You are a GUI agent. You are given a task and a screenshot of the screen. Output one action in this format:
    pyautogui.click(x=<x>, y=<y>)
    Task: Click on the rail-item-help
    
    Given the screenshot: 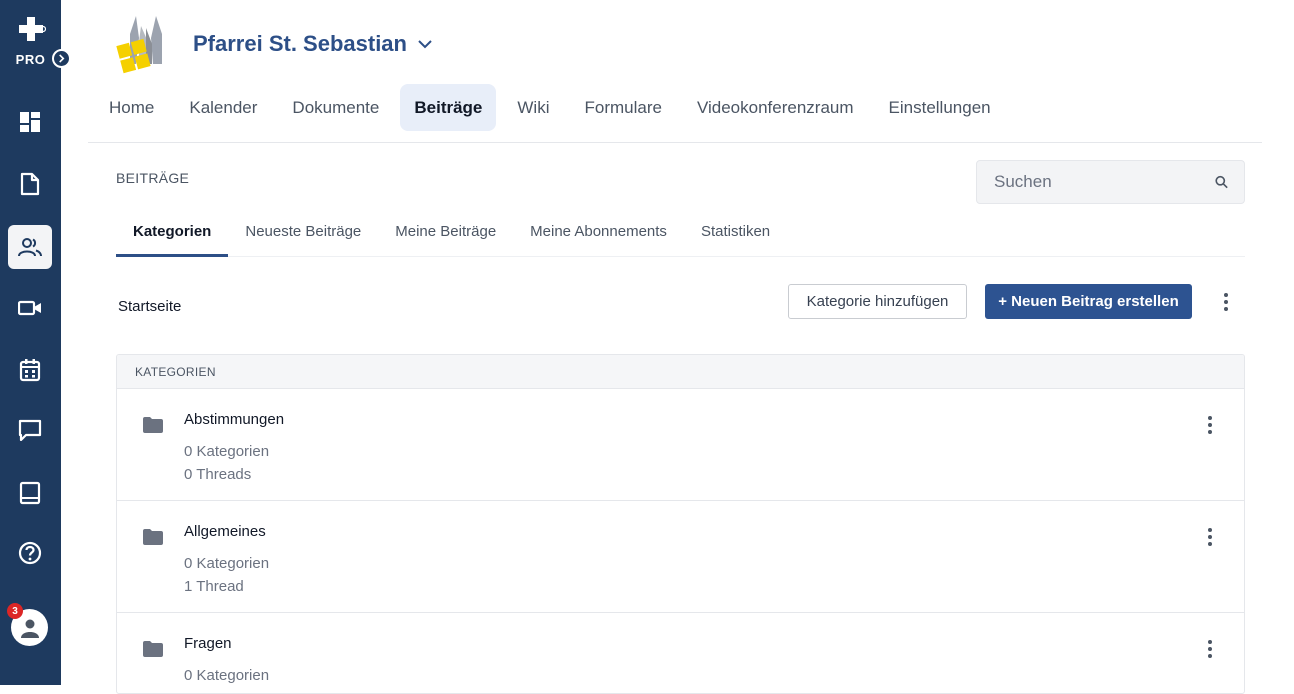 What is the action you would take?
    pyautogui.click(x=30, y=553)
    